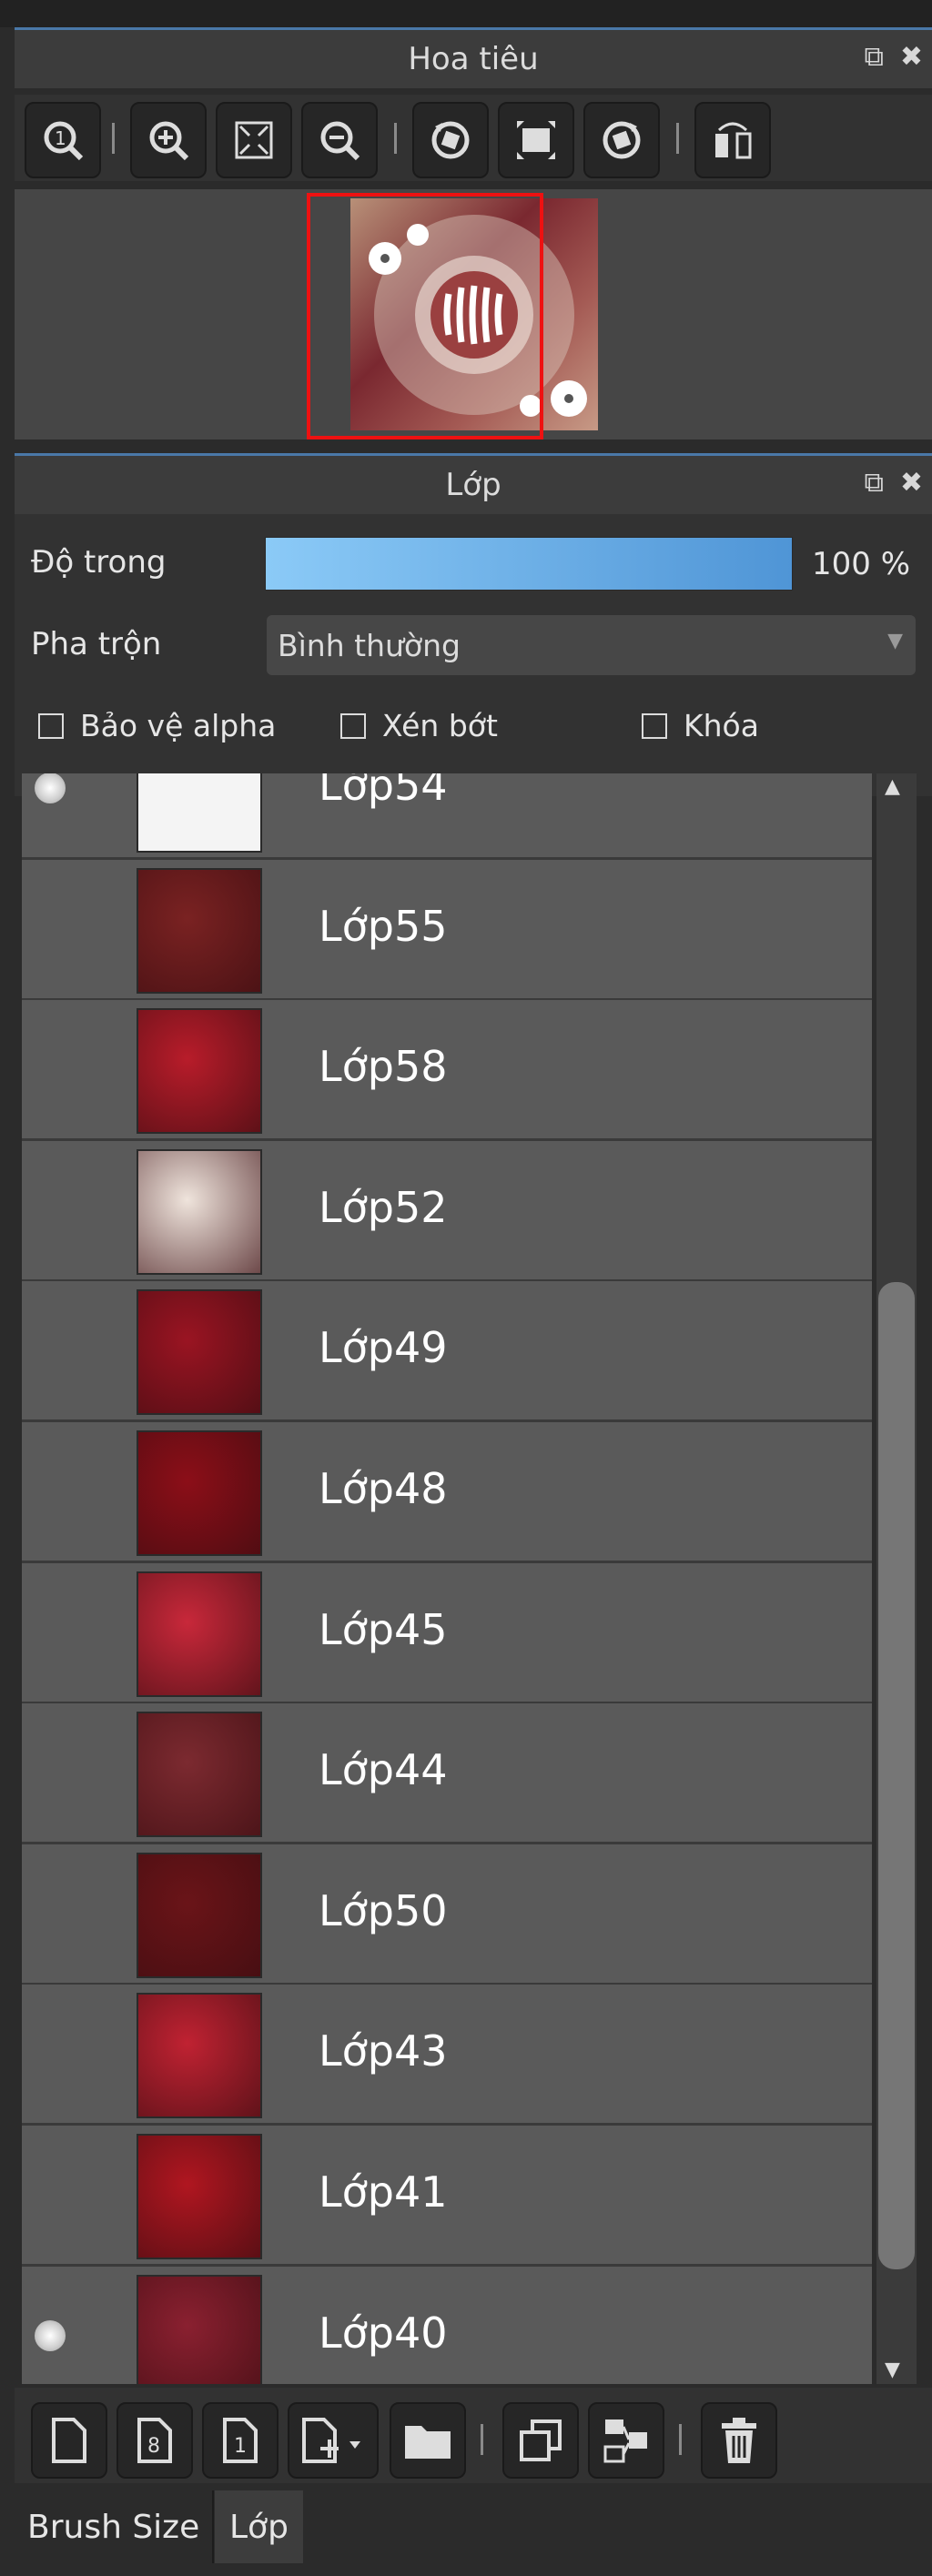 This screenshot has height=2576, width=932. Describe the element at coordinates (895, 641) in the screenshot. I see `chevron-down-icon: ▼` at that location.